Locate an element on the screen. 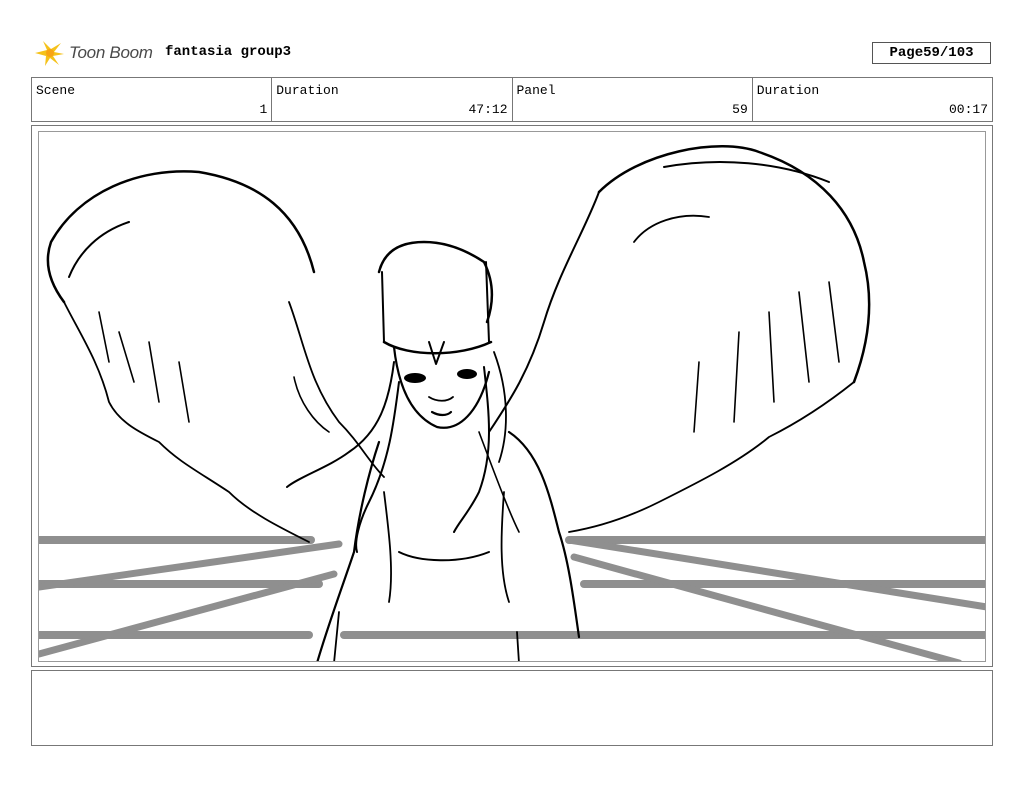 Image resolution: width=1024 pixels, height=793 pixels. toon-boom-logo: Toon Boom is located at coordinates (93, 53).